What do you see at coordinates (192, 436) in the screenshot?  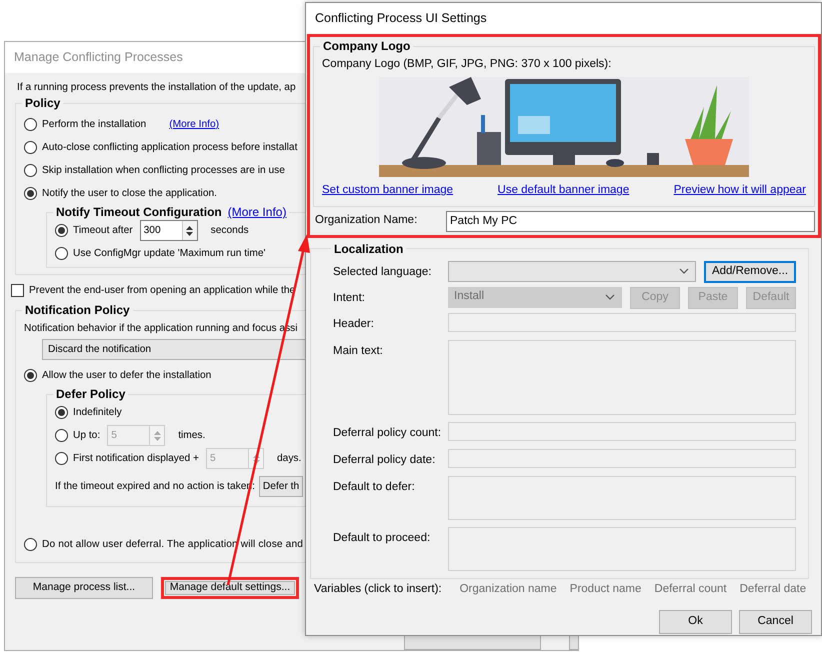 I see `unit-label: times.` at bounding box center [192, 436].